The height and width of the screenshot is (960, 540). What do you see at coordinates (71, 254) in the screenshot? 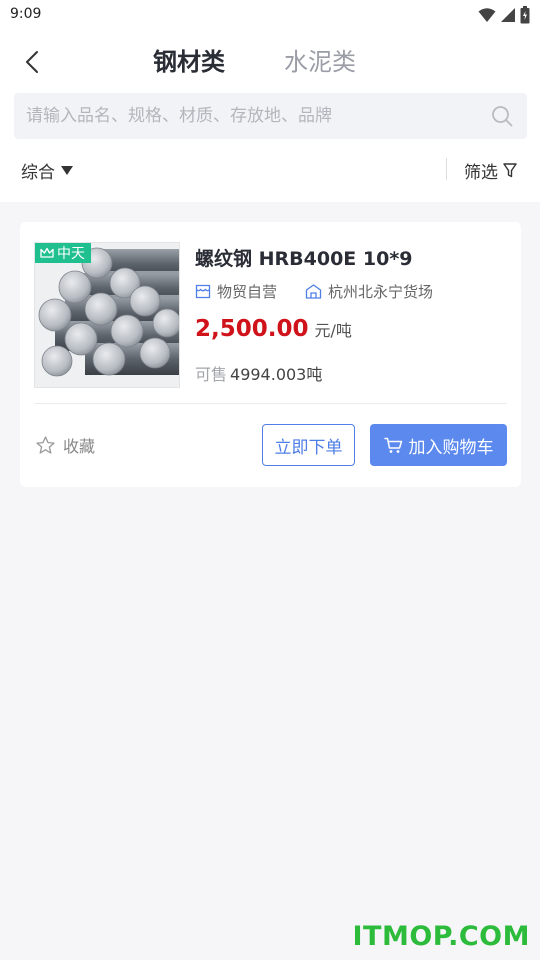
I see `supplier-badge-label: 中天` at bounding box center [71, 254].